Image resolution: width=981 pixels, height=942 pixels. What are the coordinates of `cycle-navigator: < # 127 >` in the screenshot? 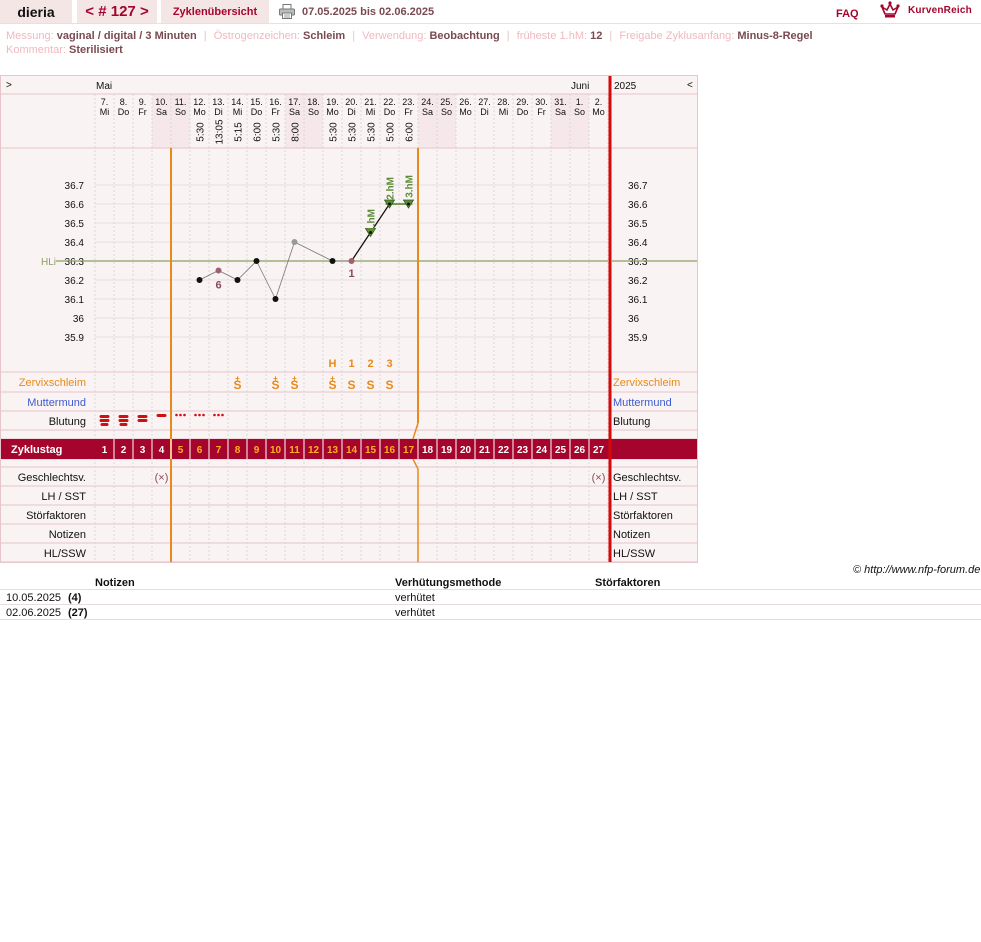 It's located at (117, 11).